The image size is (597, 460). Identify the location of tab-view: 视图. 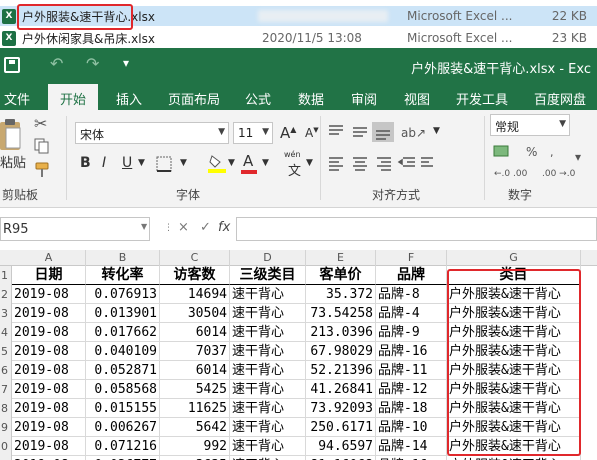
(417, 98).